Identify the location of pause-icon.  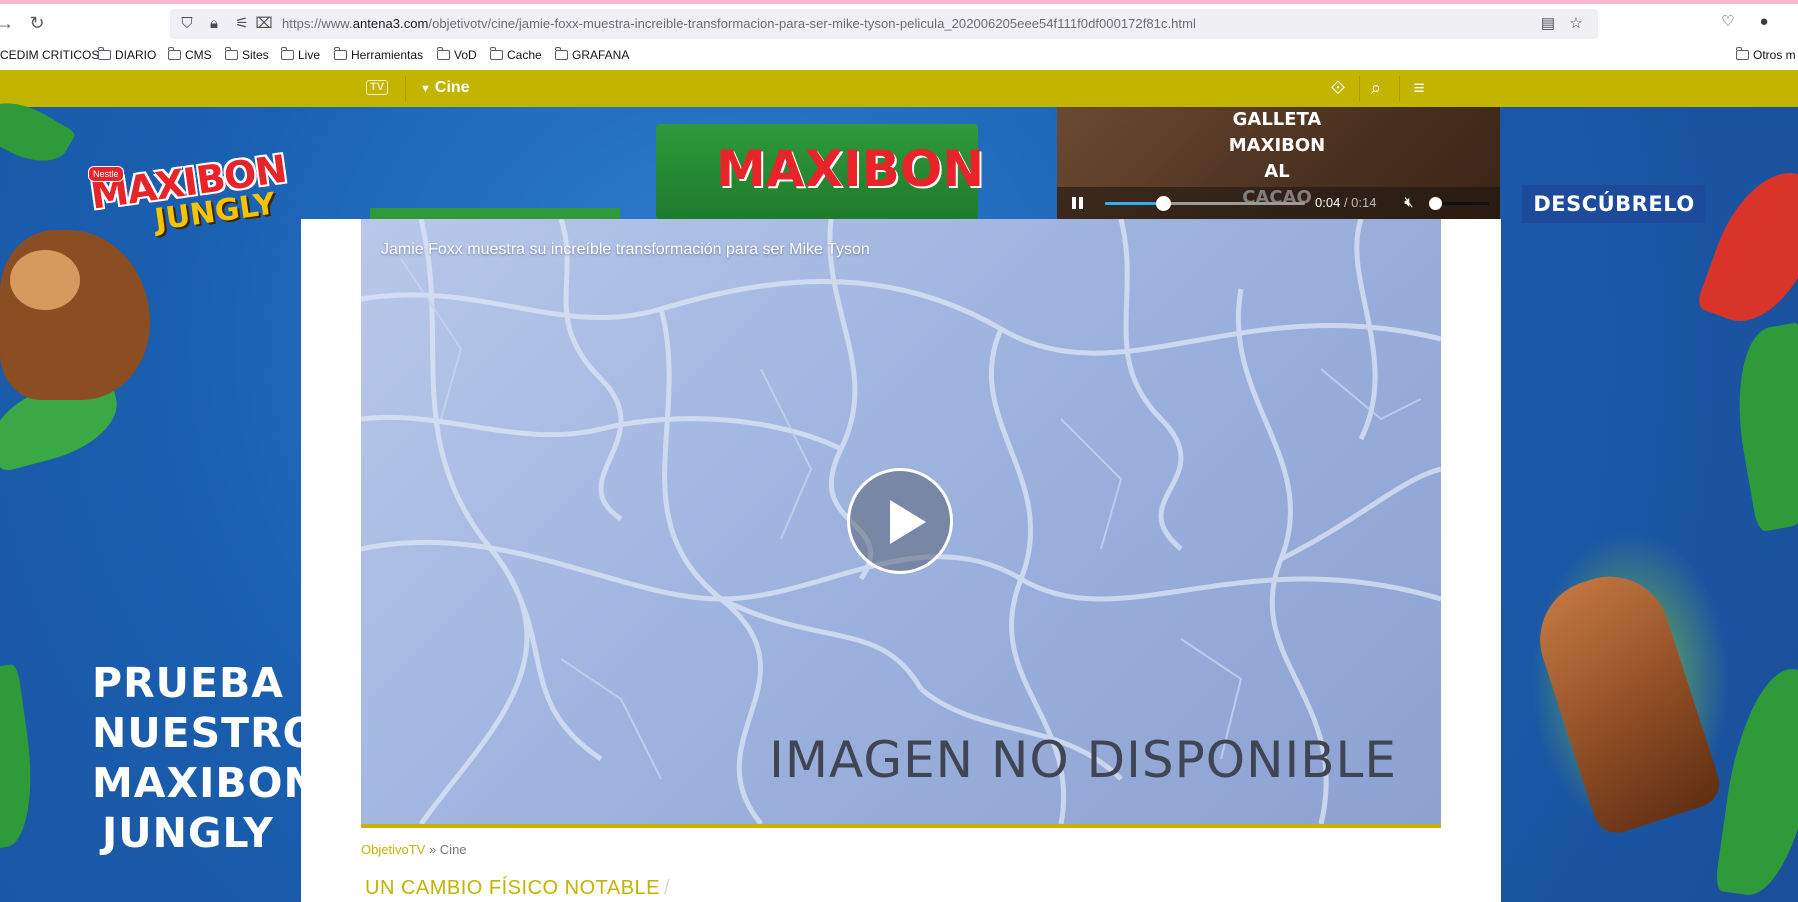
(1078, 203).